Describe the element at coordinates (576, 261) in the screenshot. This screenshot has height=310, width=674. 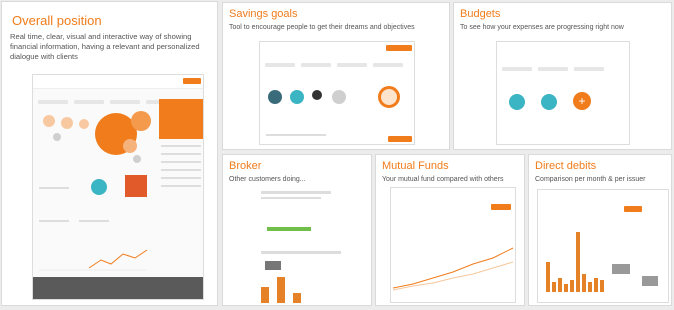
I see `debits-bar-chart` at that location.